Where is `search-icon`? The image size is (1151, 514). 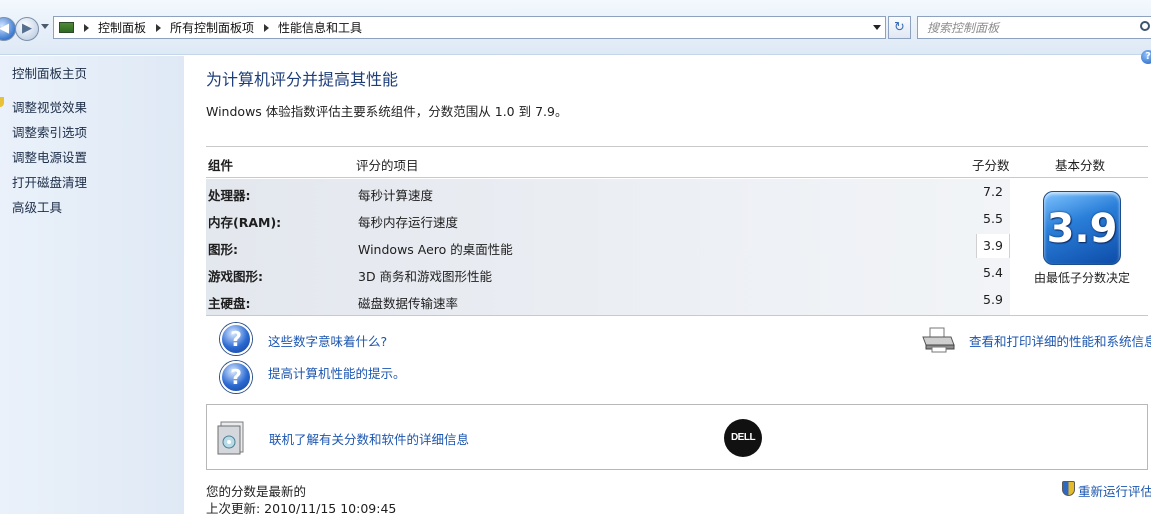 search-icon is located at coordinates (1145, 26).